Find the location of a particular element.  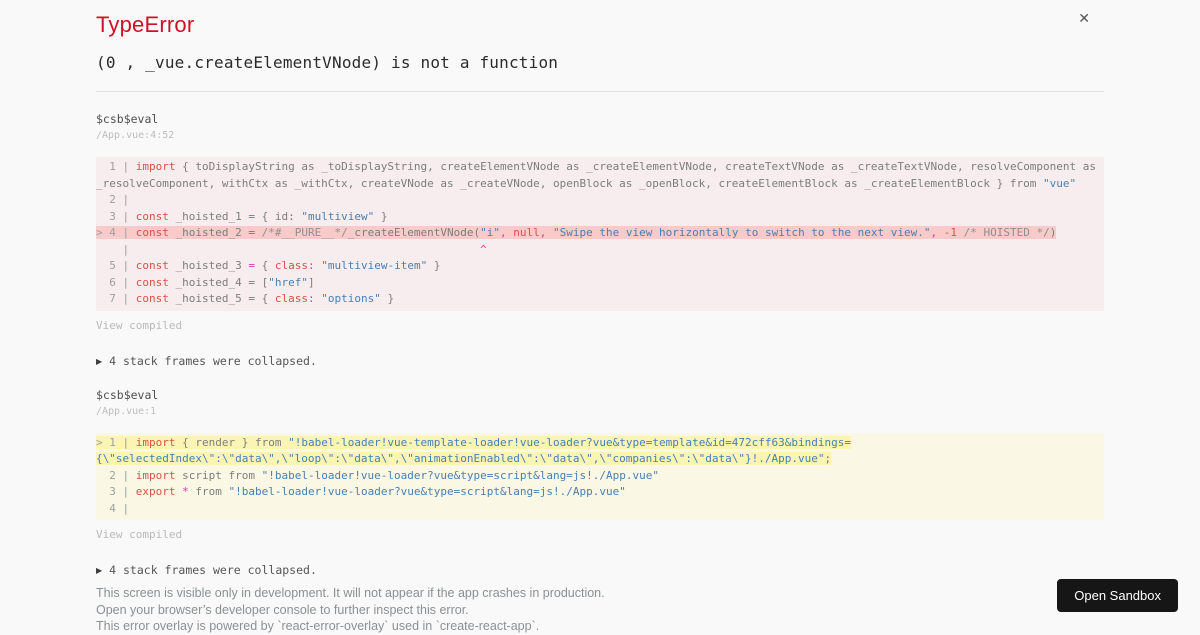

code-line: | ^ is located at coordinates (291, 249).